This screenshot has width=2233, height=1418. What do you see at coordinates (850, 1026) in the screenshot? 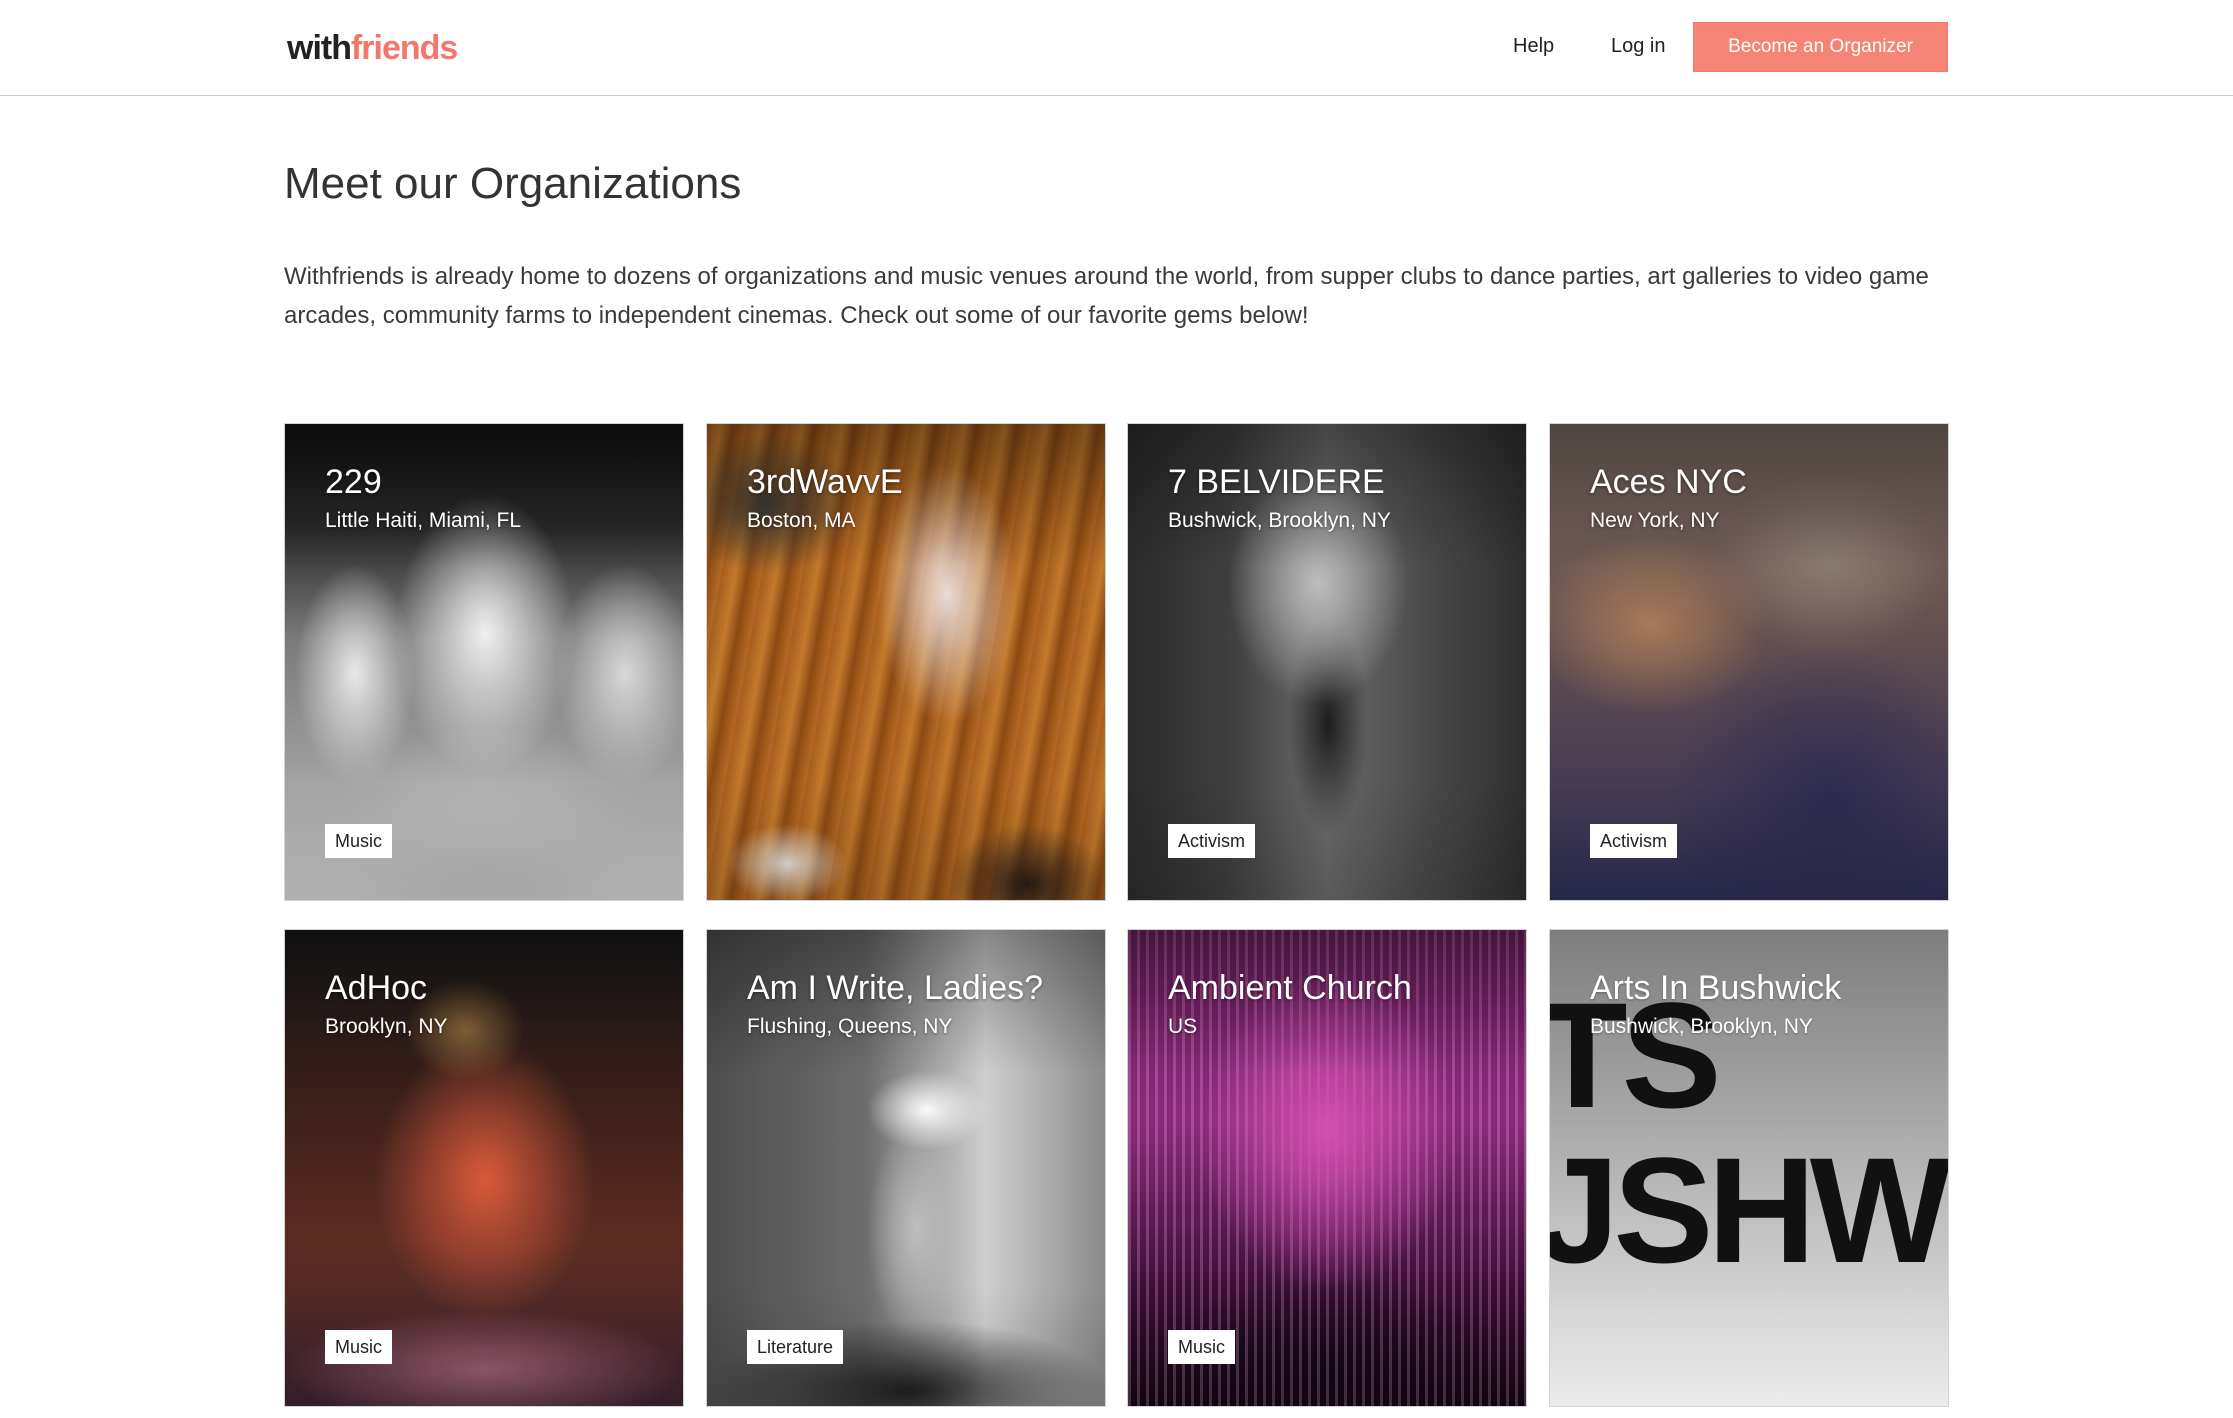
I see `org-location: Flushing, Queens, NY` at bounding box center [850, 1026].